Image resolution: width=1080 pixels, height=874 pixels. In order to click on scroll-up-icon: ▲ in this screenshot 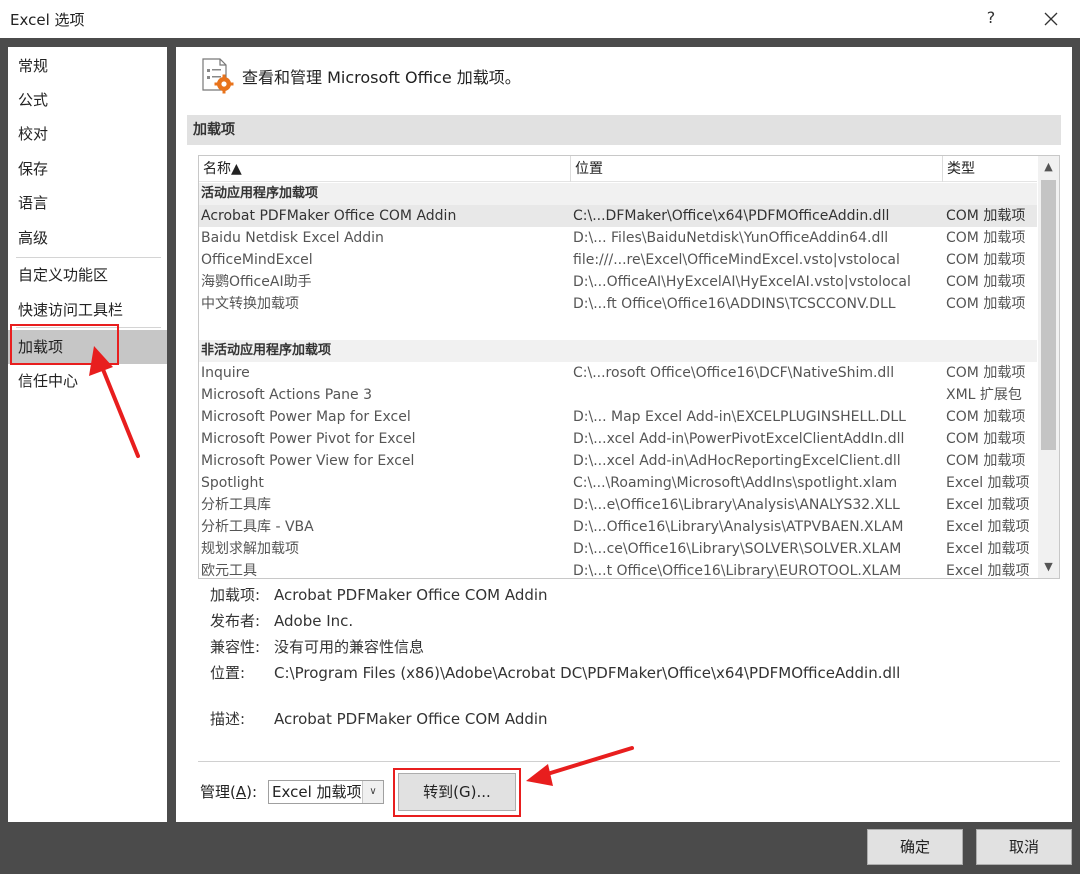, I will do `click(1048, 167)`.